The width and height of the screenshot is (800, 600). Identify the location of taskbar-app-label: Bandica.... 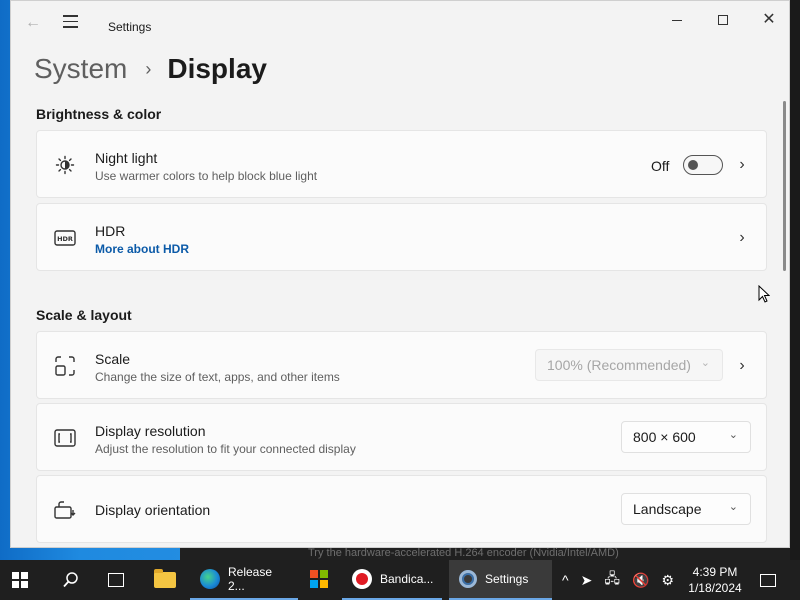
(407, 579).